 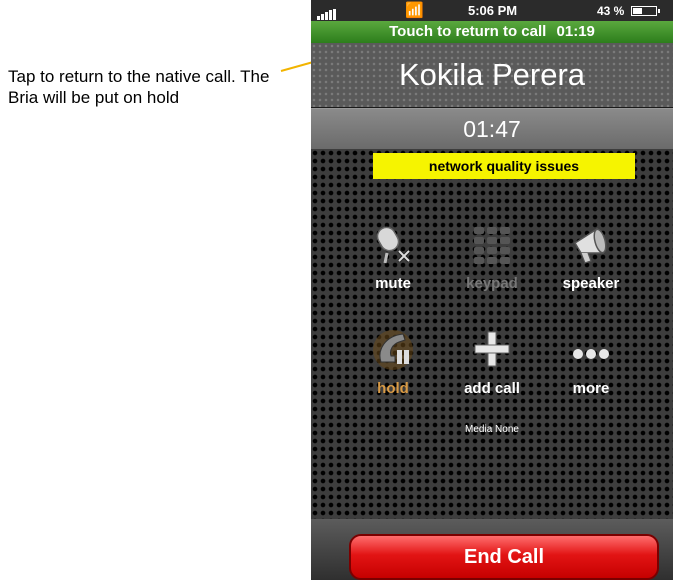 I want to click on keypad-button: keypad, so click(x=492, y=255).